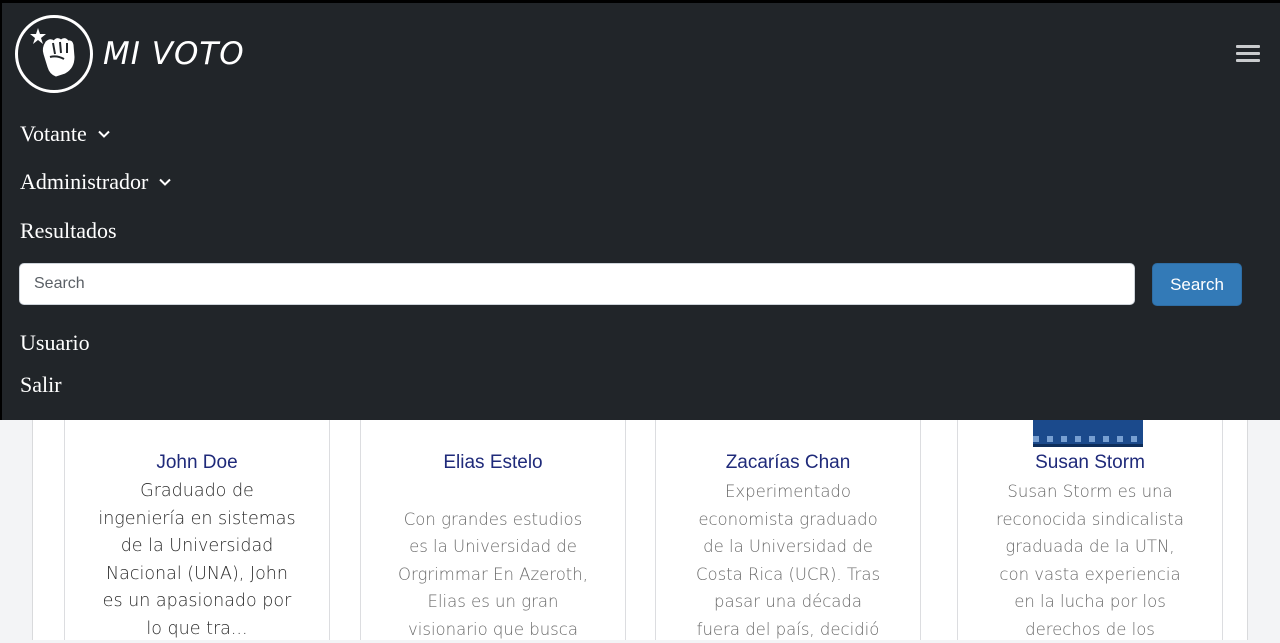 This screenshot has width=1280, height=643. I want to click on nav-item-label: Resultados, so click(68, 230).